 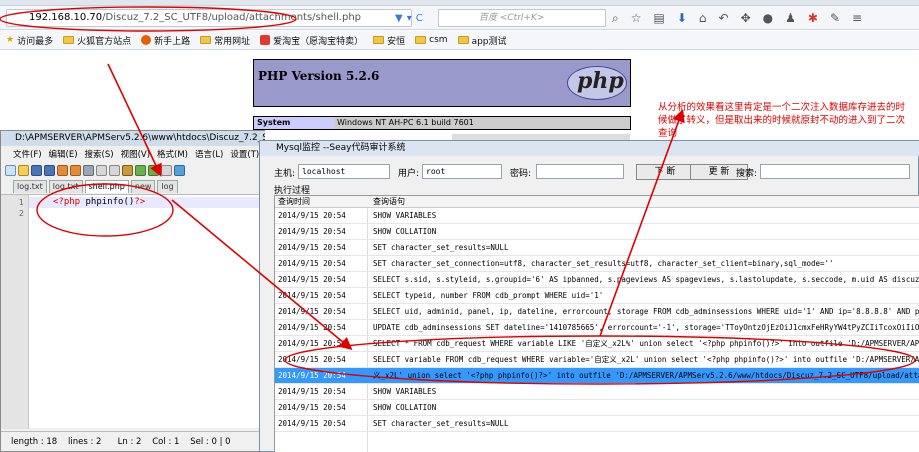 What do you see at coordinates (636, 18) in the screenshot?
I see `bookmark-star-icon: ☆` at bounding box center [636, 18].